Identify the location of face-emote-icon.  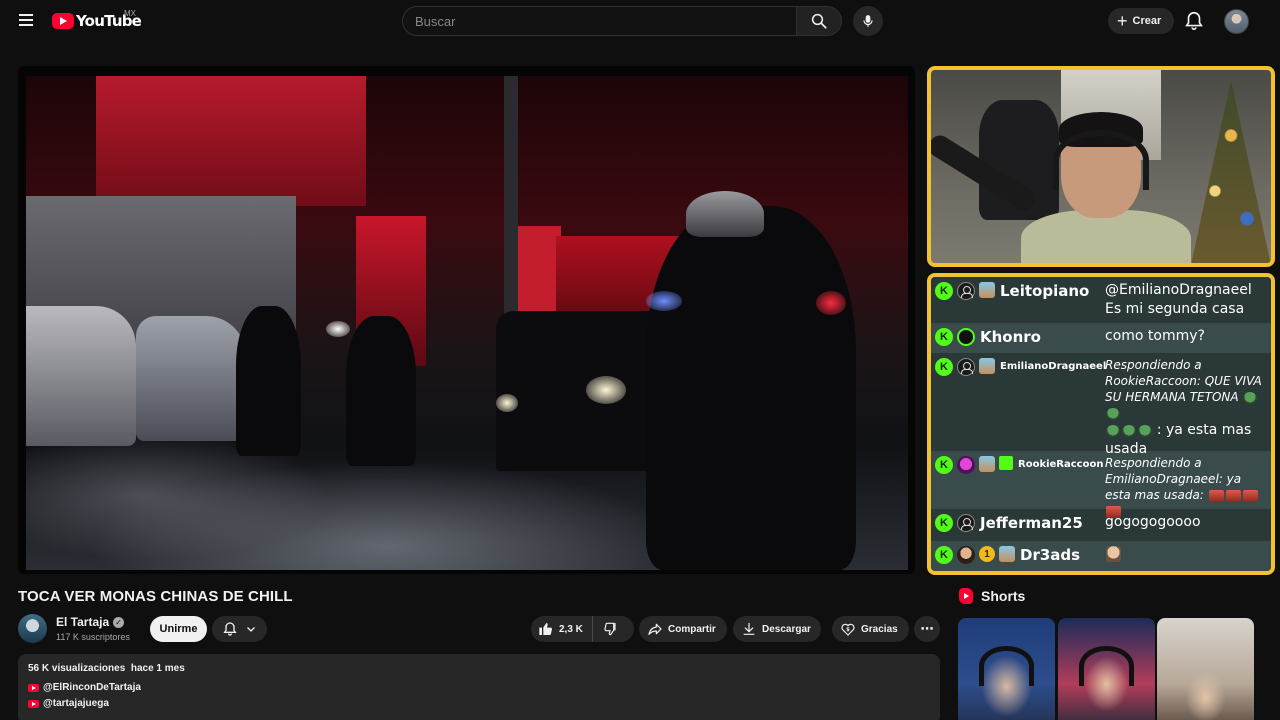
(1113, 554).